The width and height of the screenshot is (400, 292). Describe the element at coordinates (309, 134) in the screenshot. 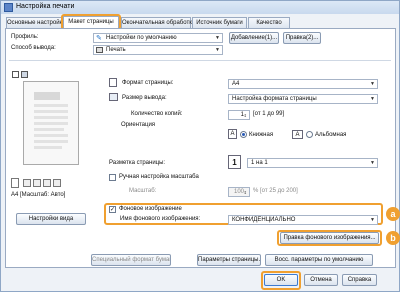

I see `landscape-radio` at that location.